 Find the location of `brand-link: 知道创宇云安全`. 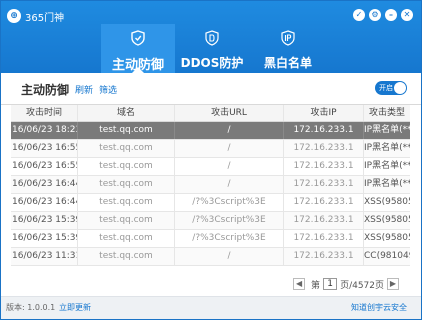

brand-link: 知道创宇云安全 is located at coordinates (379, 307).